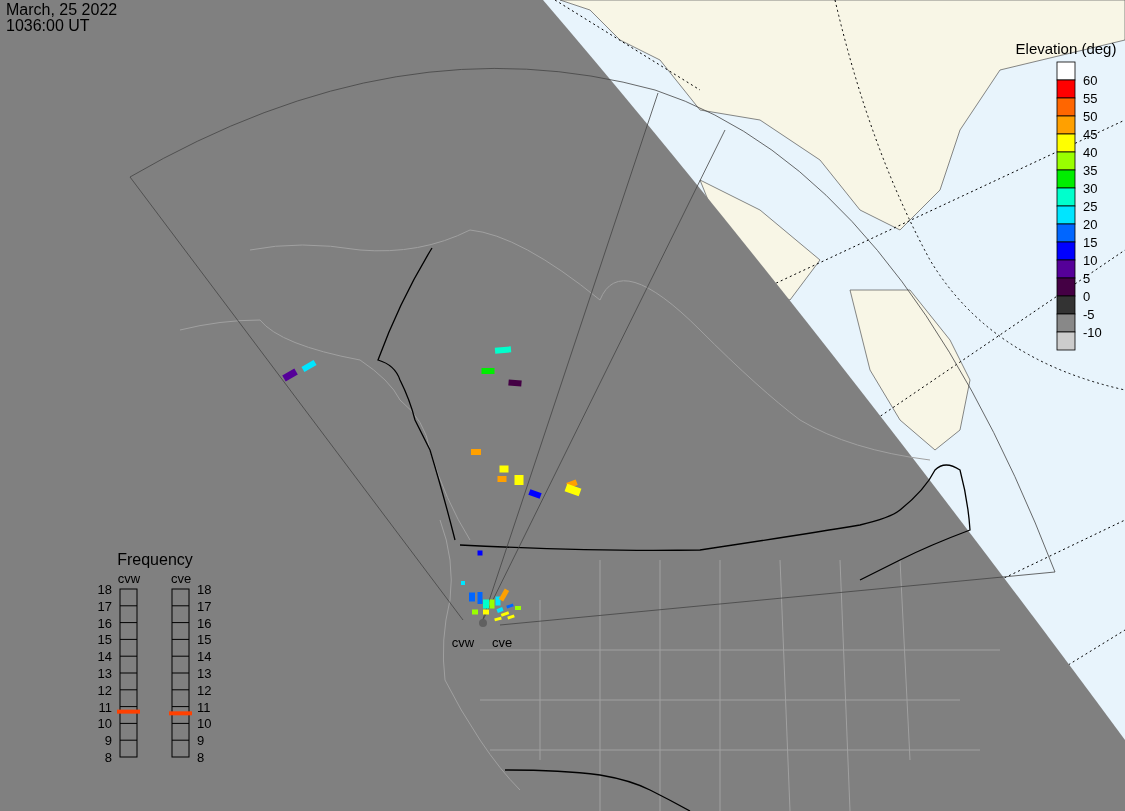 The width and height of the screenshot is (1125, 811). I want to click on scale-tick-label: 45, so click(1090, 134).